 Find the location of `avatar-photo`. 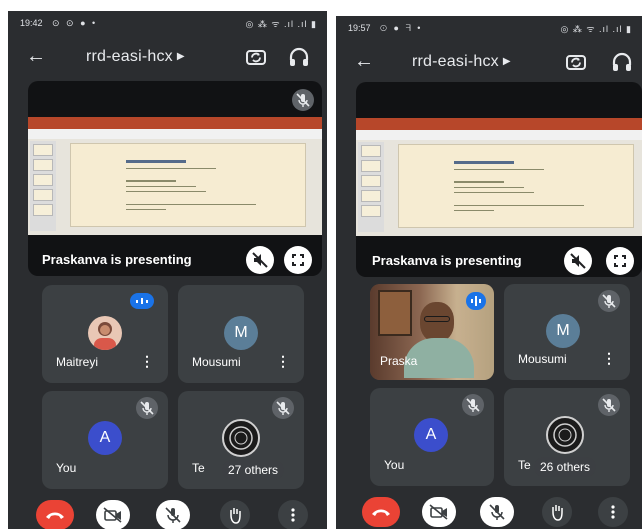

avatar-photo is located at coordinates (105, 333).